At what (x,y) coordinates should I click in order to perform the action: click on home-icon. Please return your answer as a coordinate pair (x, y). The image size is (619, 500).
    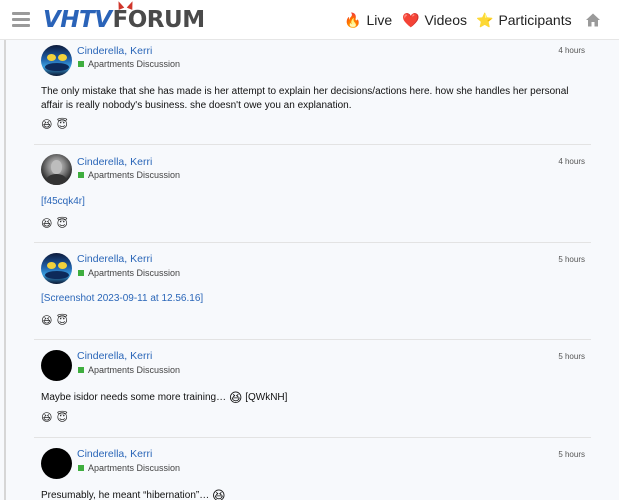
    Looking at the image, I should click on (593, 20).